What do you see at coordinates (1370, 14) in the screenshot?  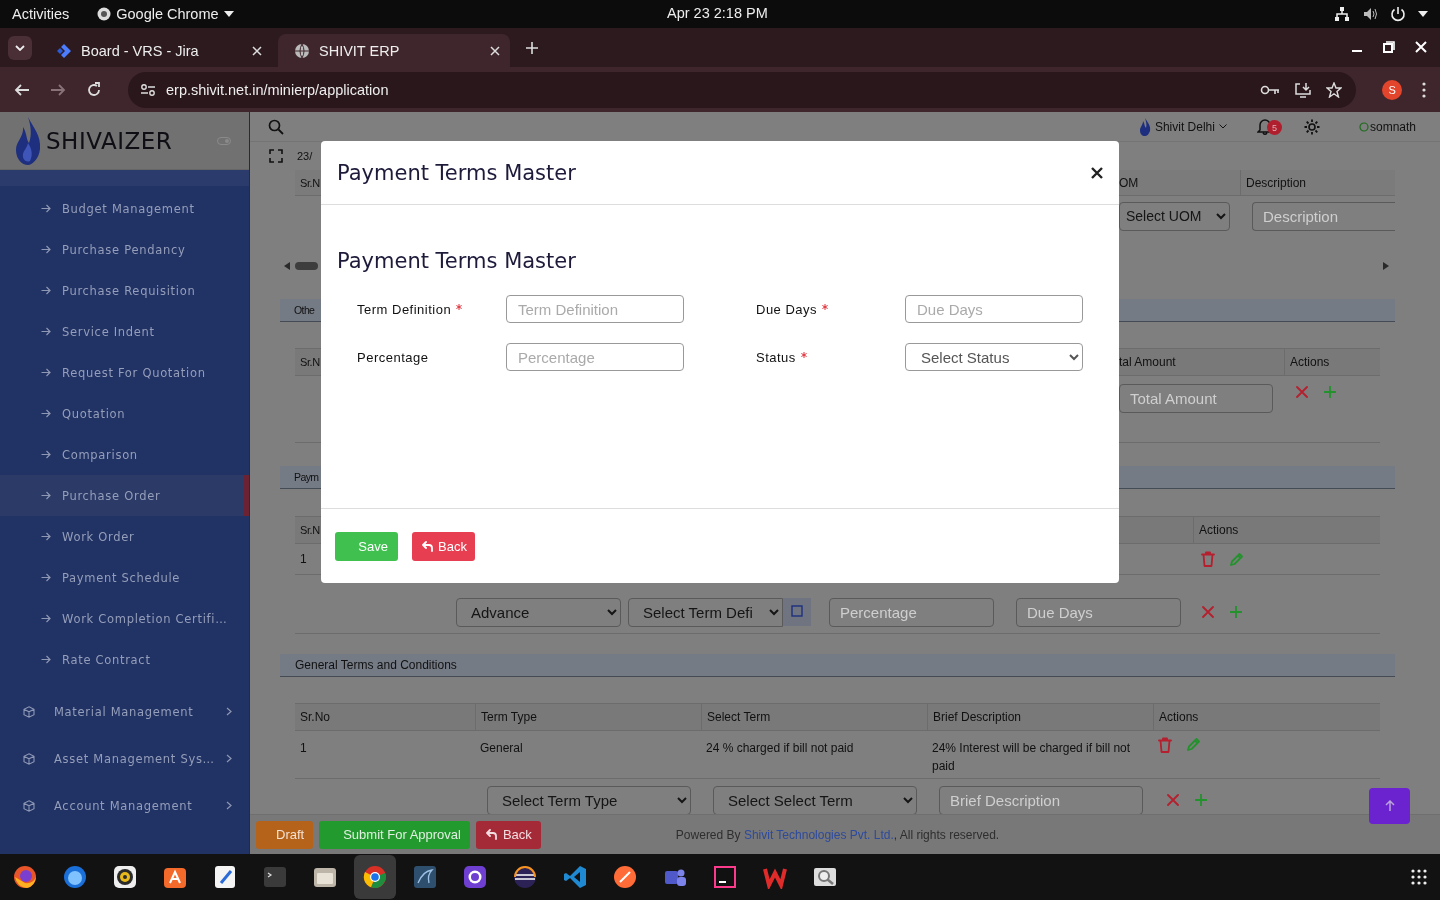 I see `volume-icon` at bounding box center [1370, 14].